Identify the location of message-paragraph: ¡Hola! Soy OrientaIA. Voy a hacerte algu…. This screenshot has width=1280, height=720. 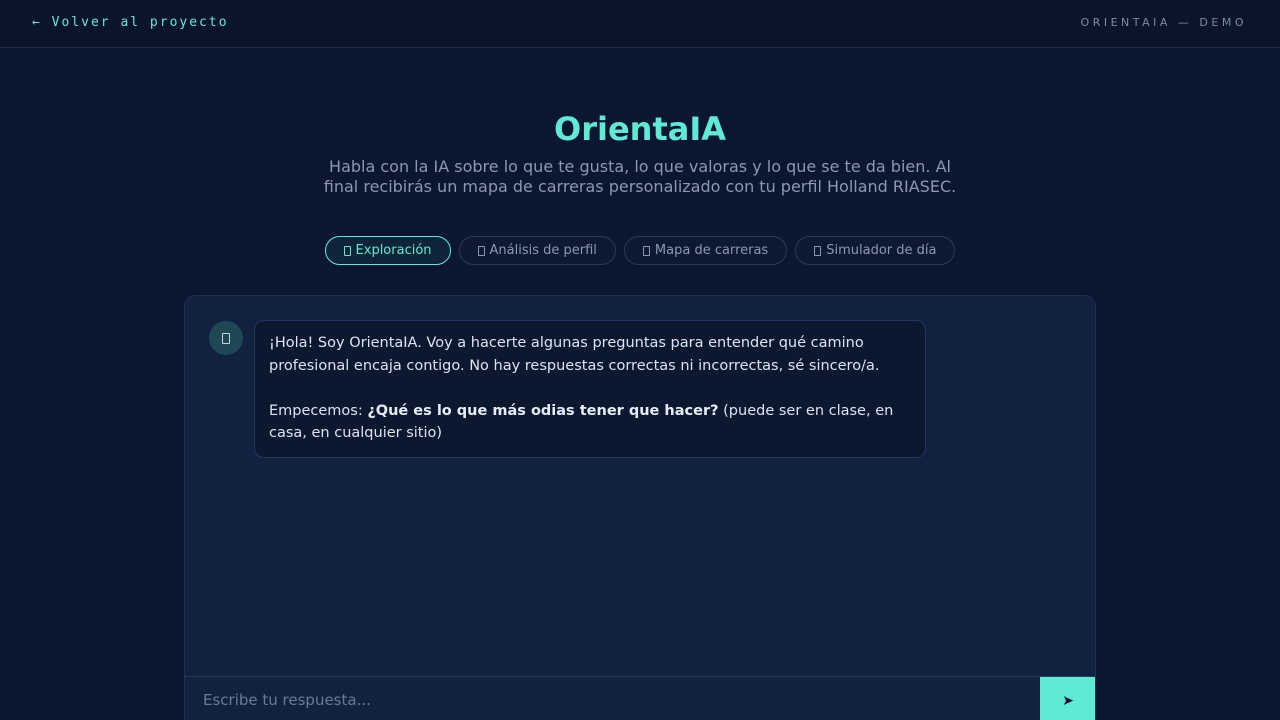
(574, 354).